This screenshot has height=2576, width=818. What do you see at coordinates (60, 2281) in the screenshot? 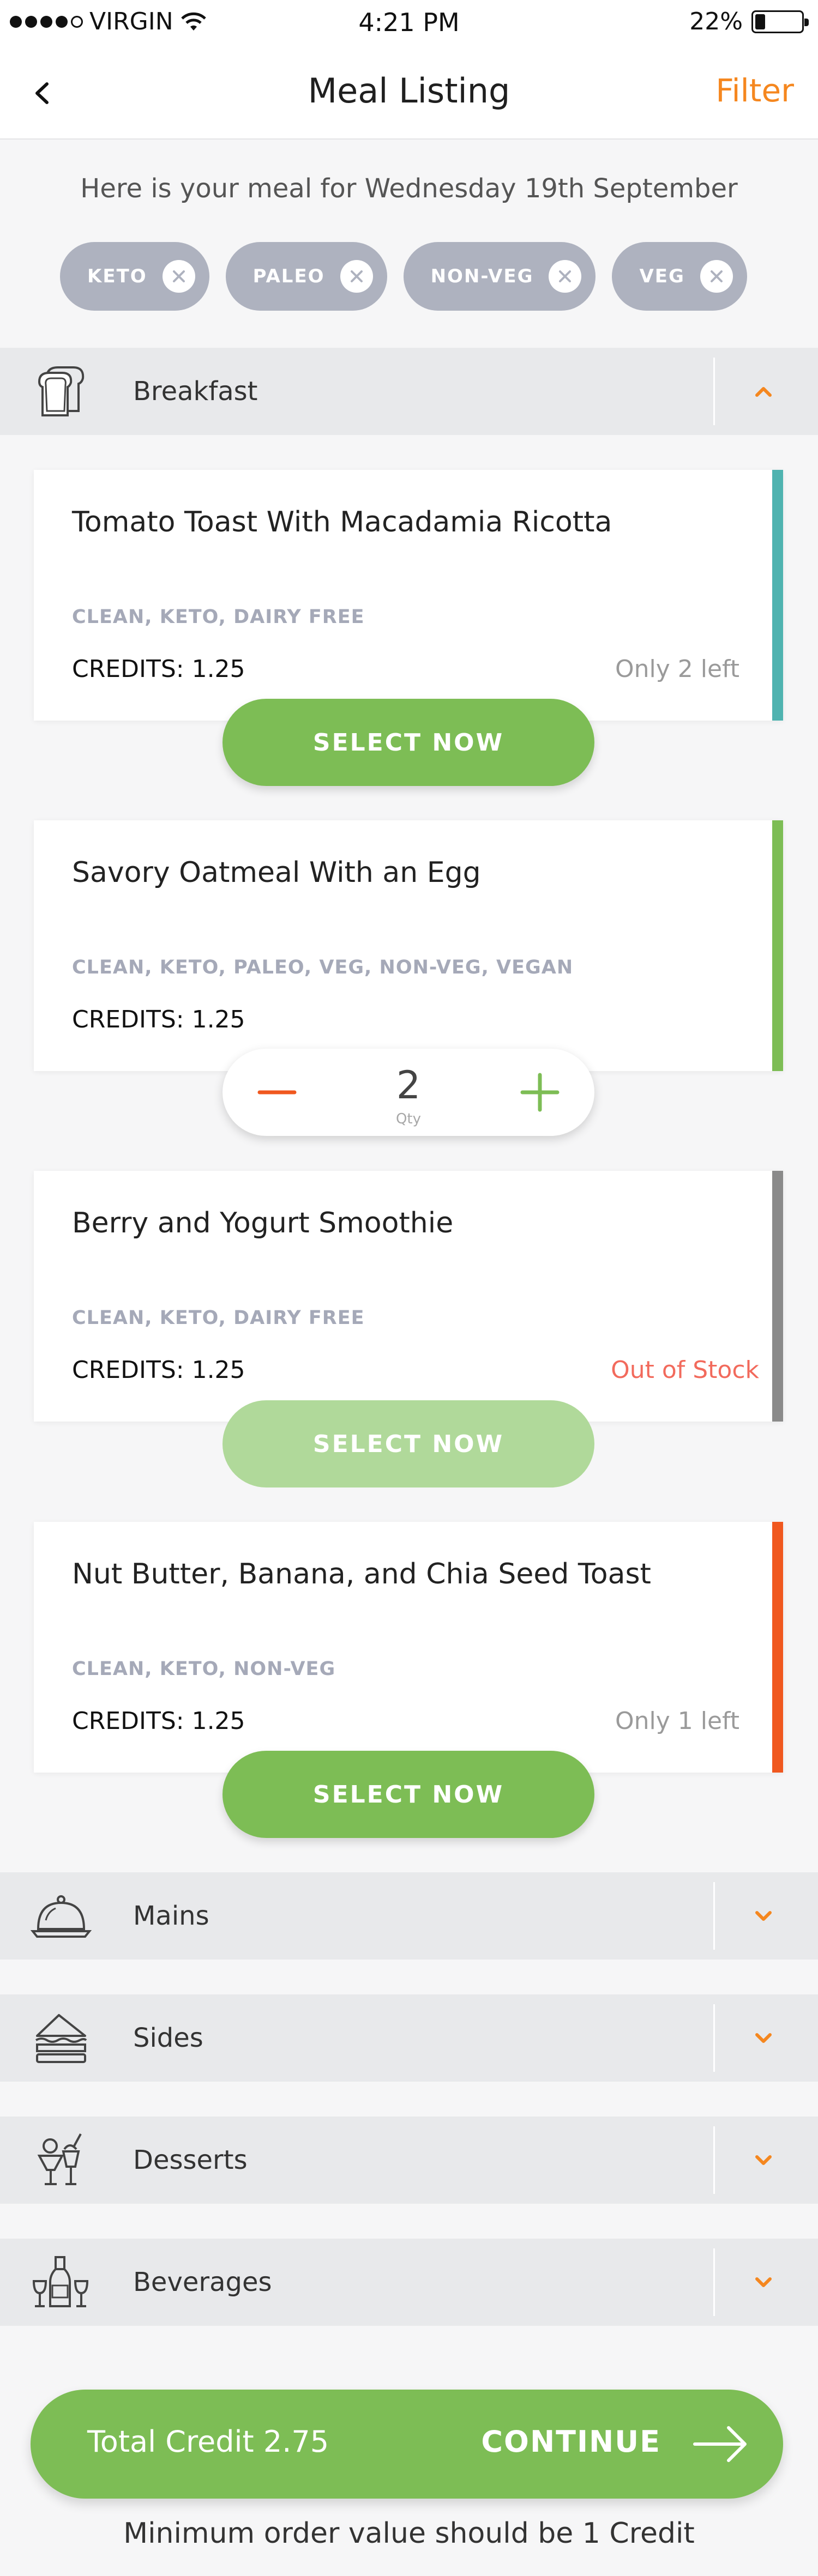
I see `wine-bottle-icon` at bounding box center [60, 2281].